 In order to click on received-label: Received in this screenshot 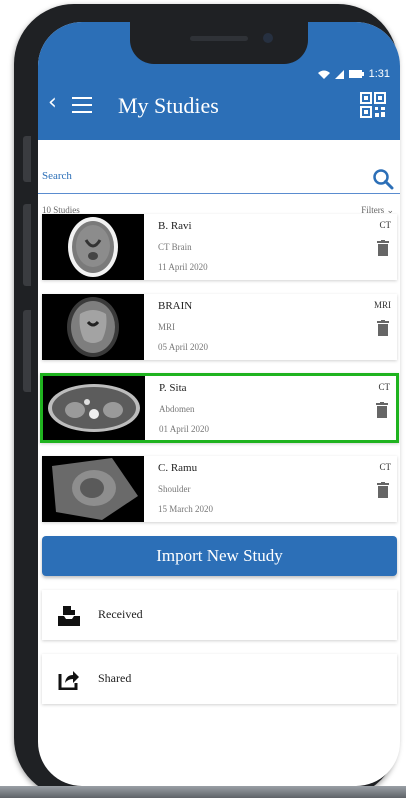, I will do `click(120, 614)`.